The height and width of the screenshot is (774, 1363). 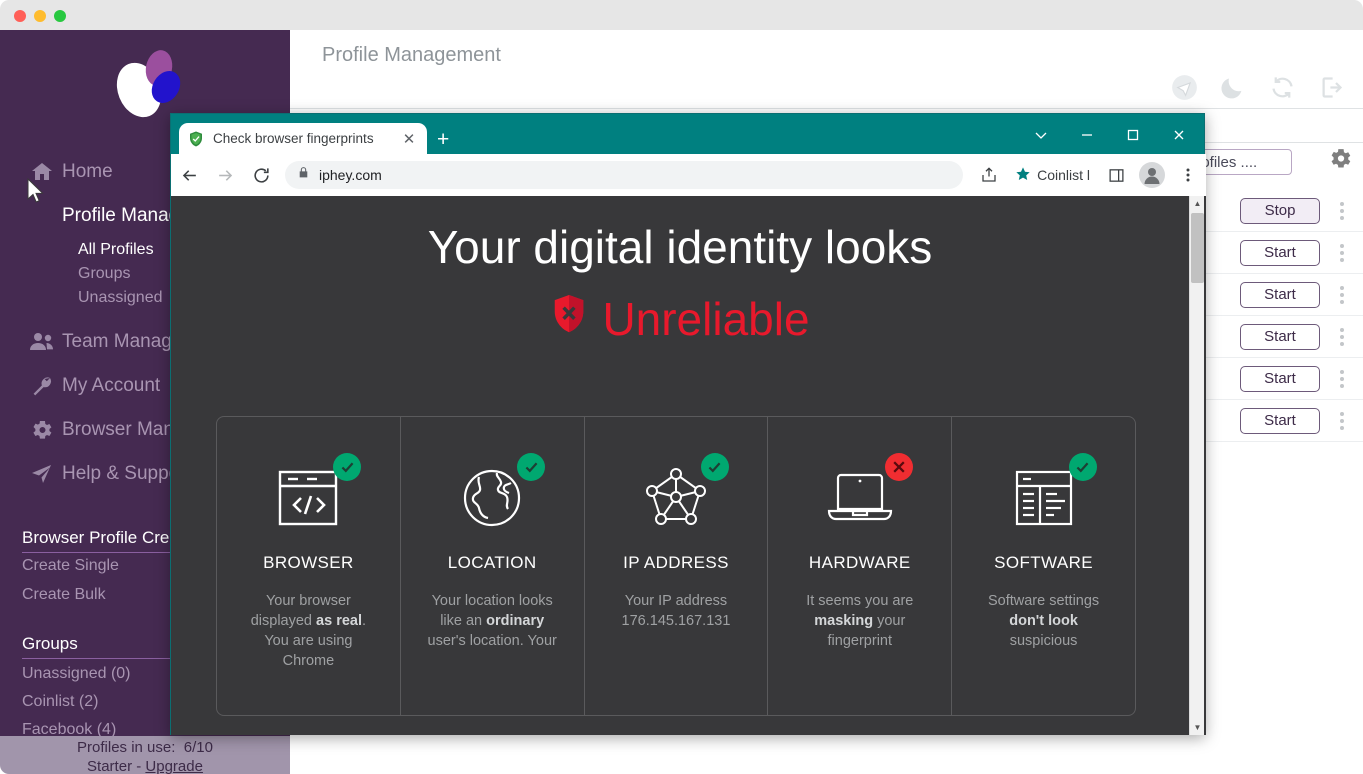 I want to click on gear-icon, so click(x=42, y=430).